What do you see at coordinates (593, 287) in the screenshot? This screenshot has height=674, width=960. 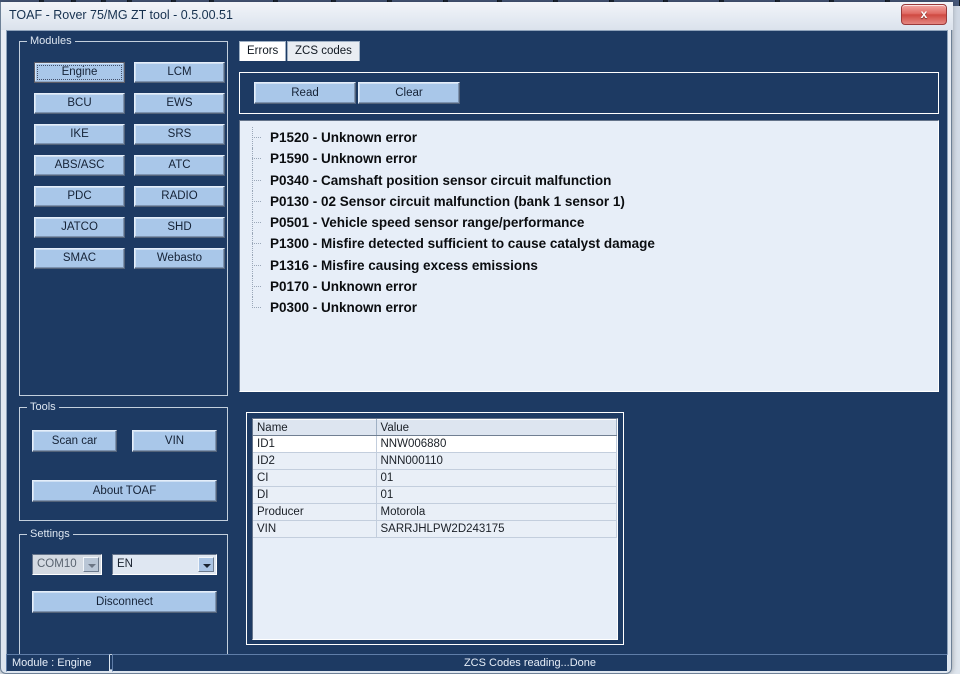 I see `error-item: P0170 - Unknown error` at bounding box center [593, 287].